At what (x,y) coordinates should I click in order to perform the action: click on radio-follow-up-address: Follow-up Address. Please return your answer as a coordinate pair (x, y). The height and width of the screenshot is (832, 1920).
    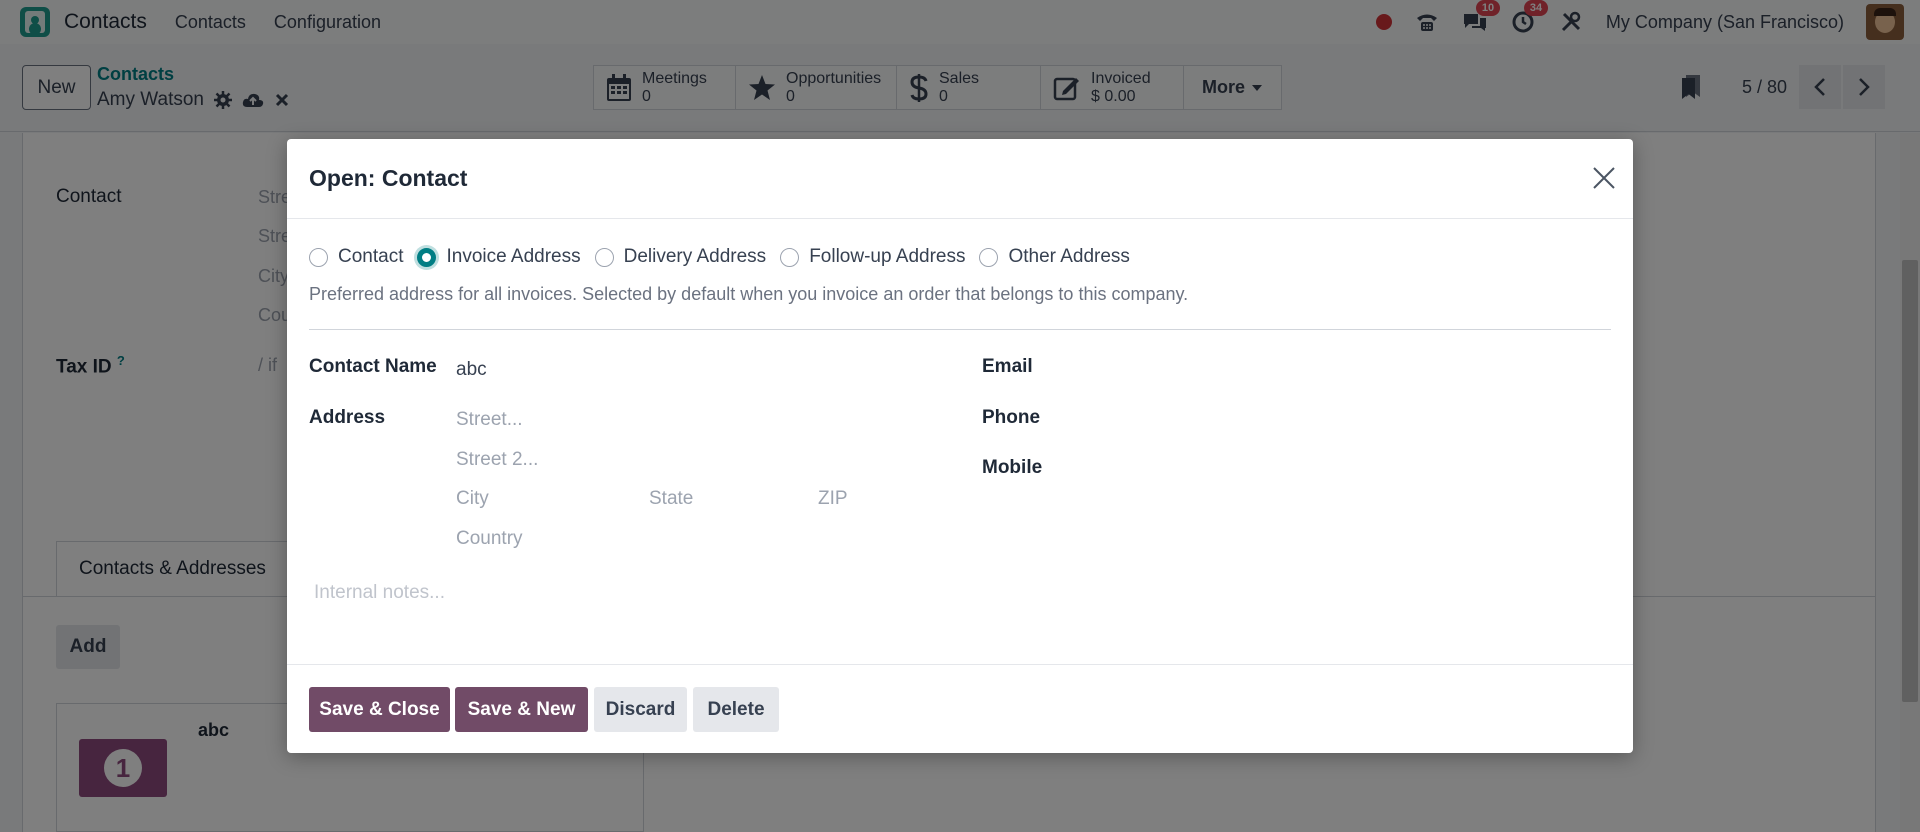
    Looking at the image, I should click on (872, 257).